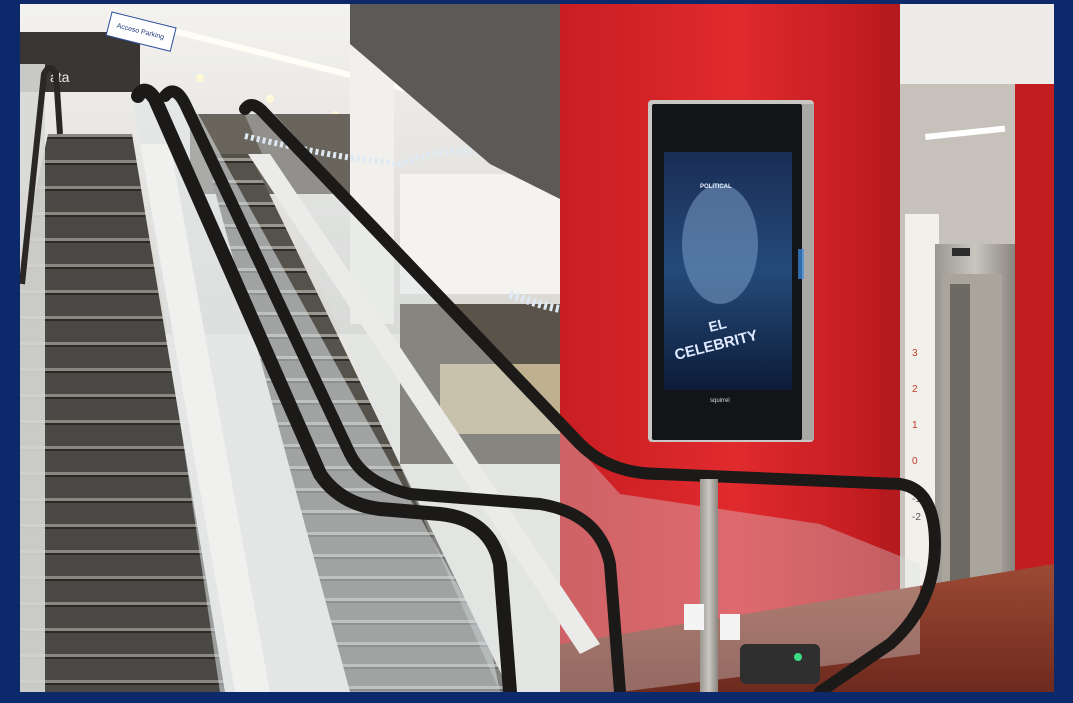 This screenshot has height=703, width=1073. Describe the element at coordinates (915, 353) in the screenshot. I see `svg-text: 3` at that location.